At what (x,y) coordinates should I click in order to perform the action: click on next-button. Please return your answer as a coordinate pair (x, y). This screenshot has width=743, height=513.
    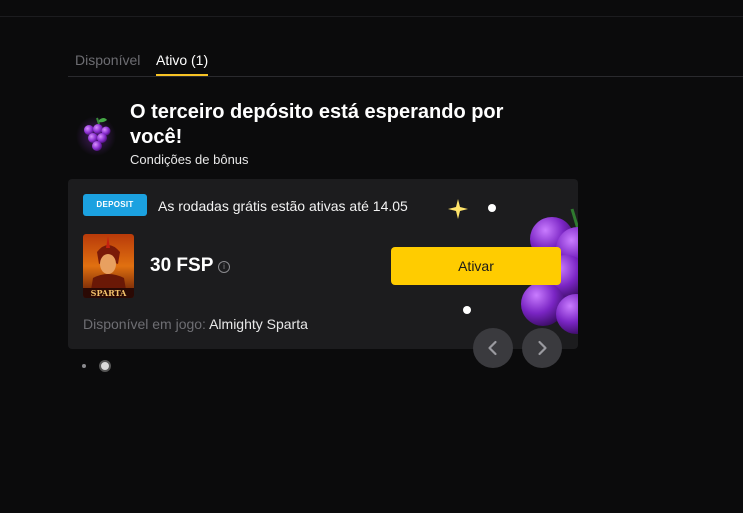
    Looking at the image, I should click on (542, 348).